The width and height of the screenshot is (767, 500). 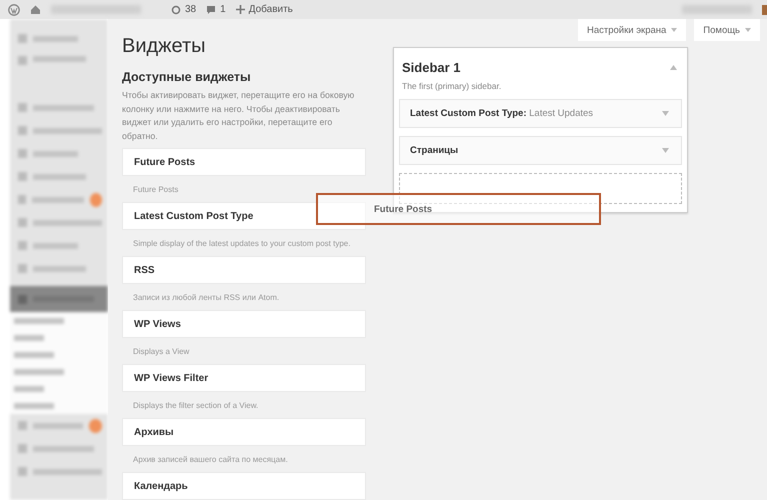 What do you see at coordinates (632, 30) in the screenshot?
I see `screen-tab-button: Настройки экрана` at bounding box center [632, 30].